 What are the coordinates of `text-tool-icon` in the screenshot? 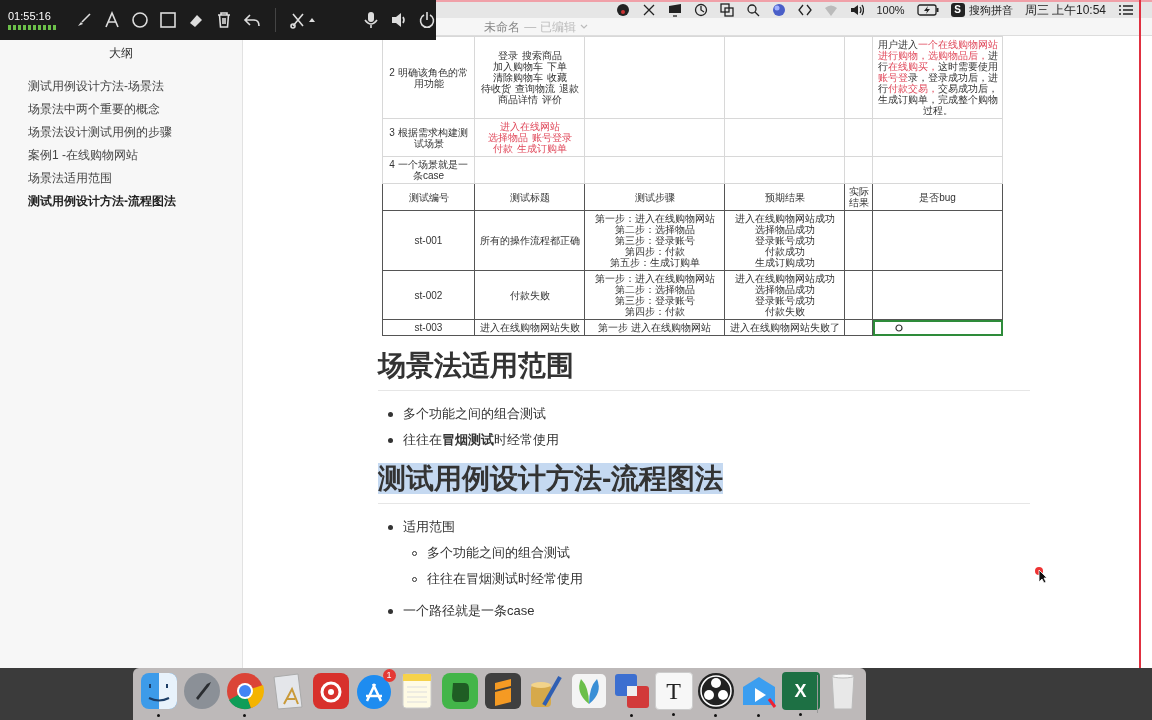 It's located at (112, 20).